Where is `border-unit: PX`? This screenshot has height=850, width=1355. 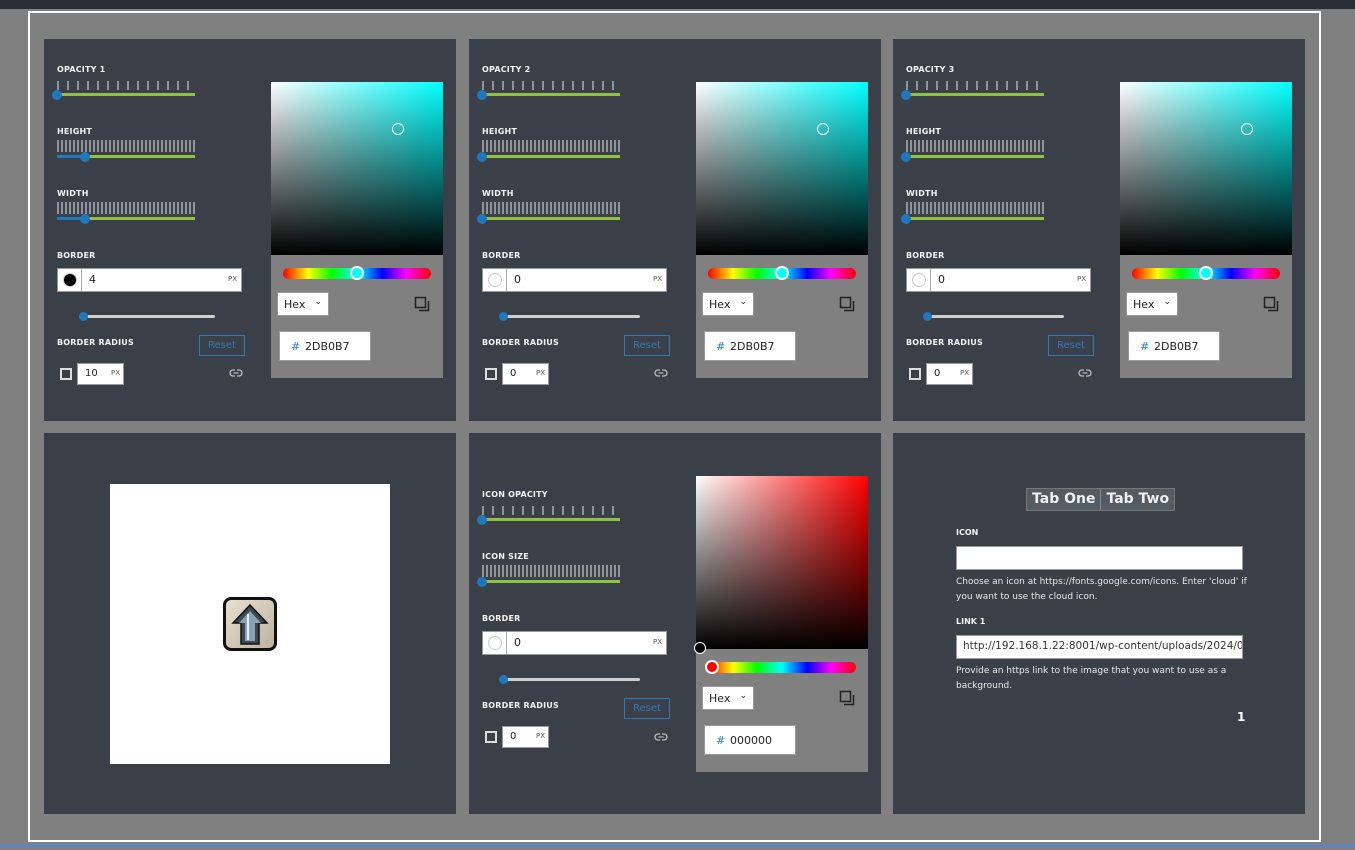 border-unit: PX is located at coordinates (657, 642).